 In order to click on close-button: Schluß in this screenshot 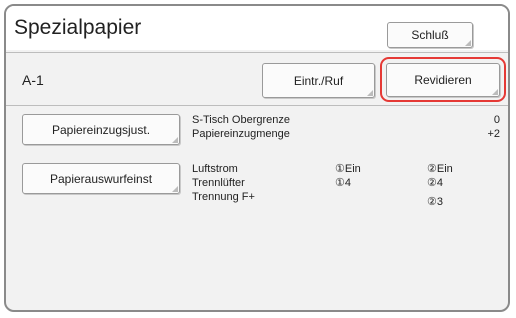, I will do `click(430, 35)`.